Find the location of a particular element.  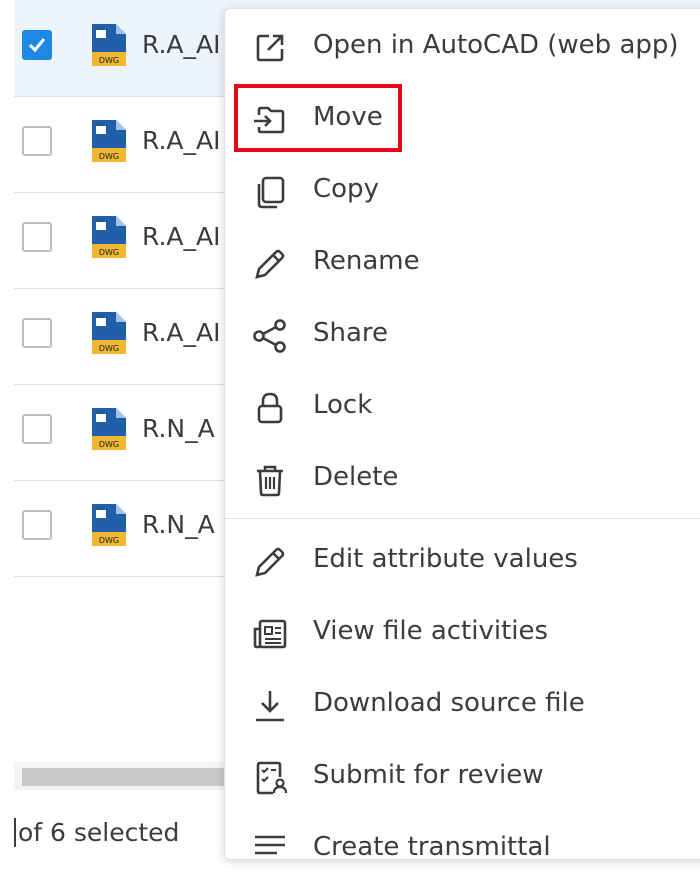

menu-item-label: Edit attribute values is located at coordinates (445, 559).